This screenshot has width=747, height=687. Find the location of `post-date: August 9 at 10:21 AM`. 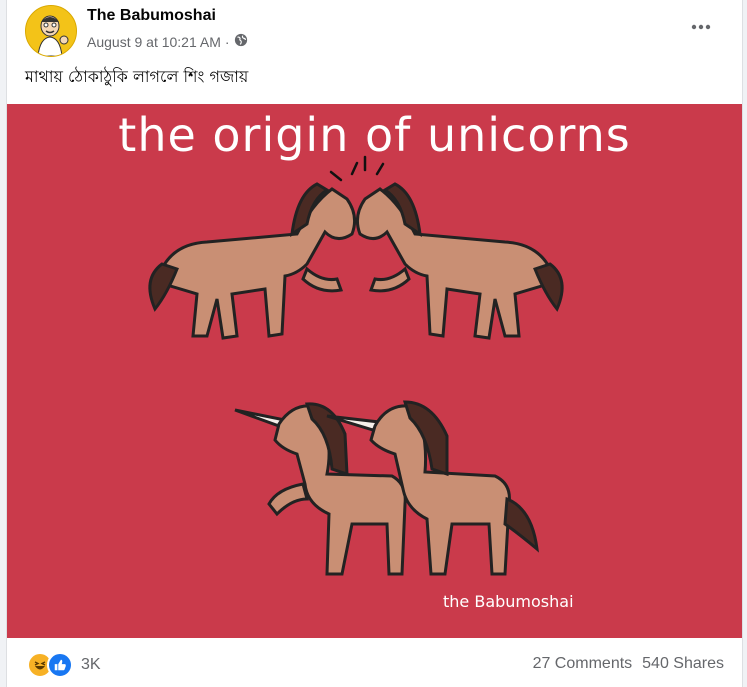

post-date: August 9 at 10:21 AM is located at coordinates (154, 42).